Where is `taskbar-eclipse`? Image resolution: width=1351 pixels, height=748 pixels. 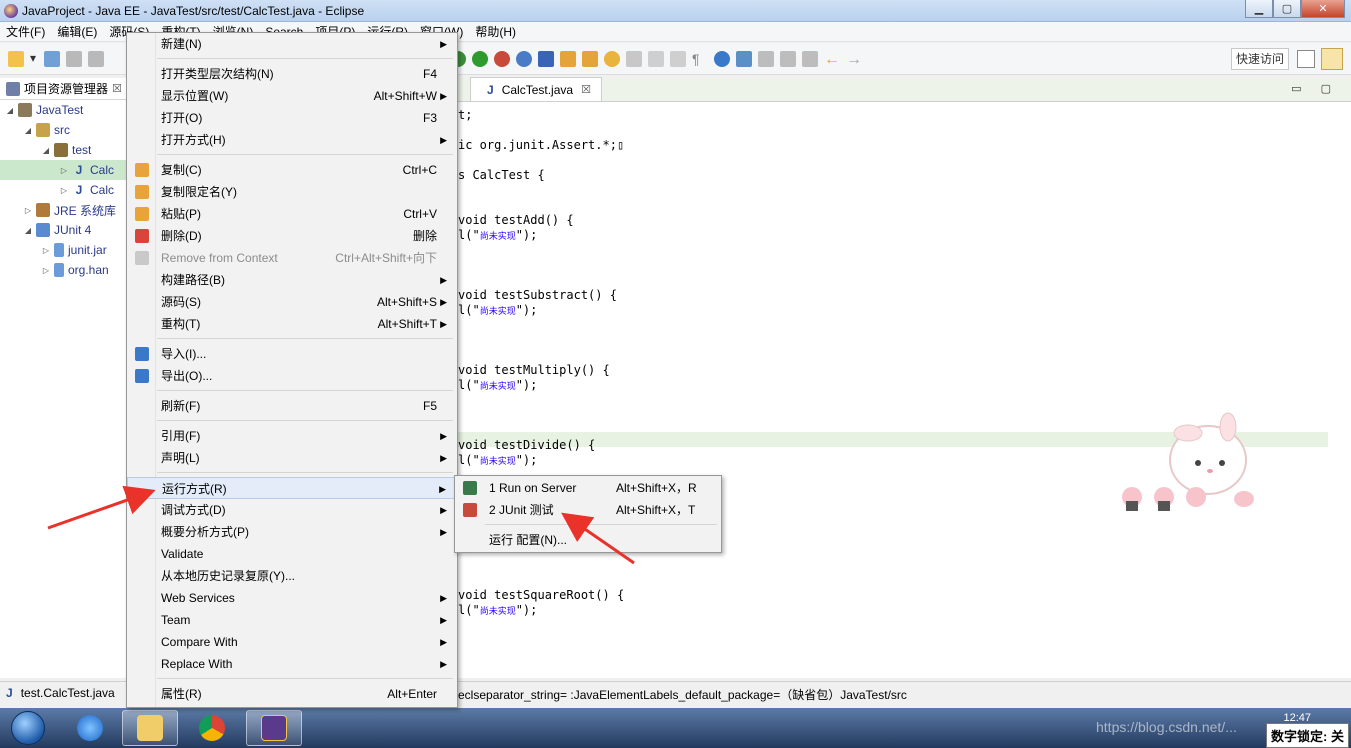
taskbar-eclipse is located at coordinates (274, 728).